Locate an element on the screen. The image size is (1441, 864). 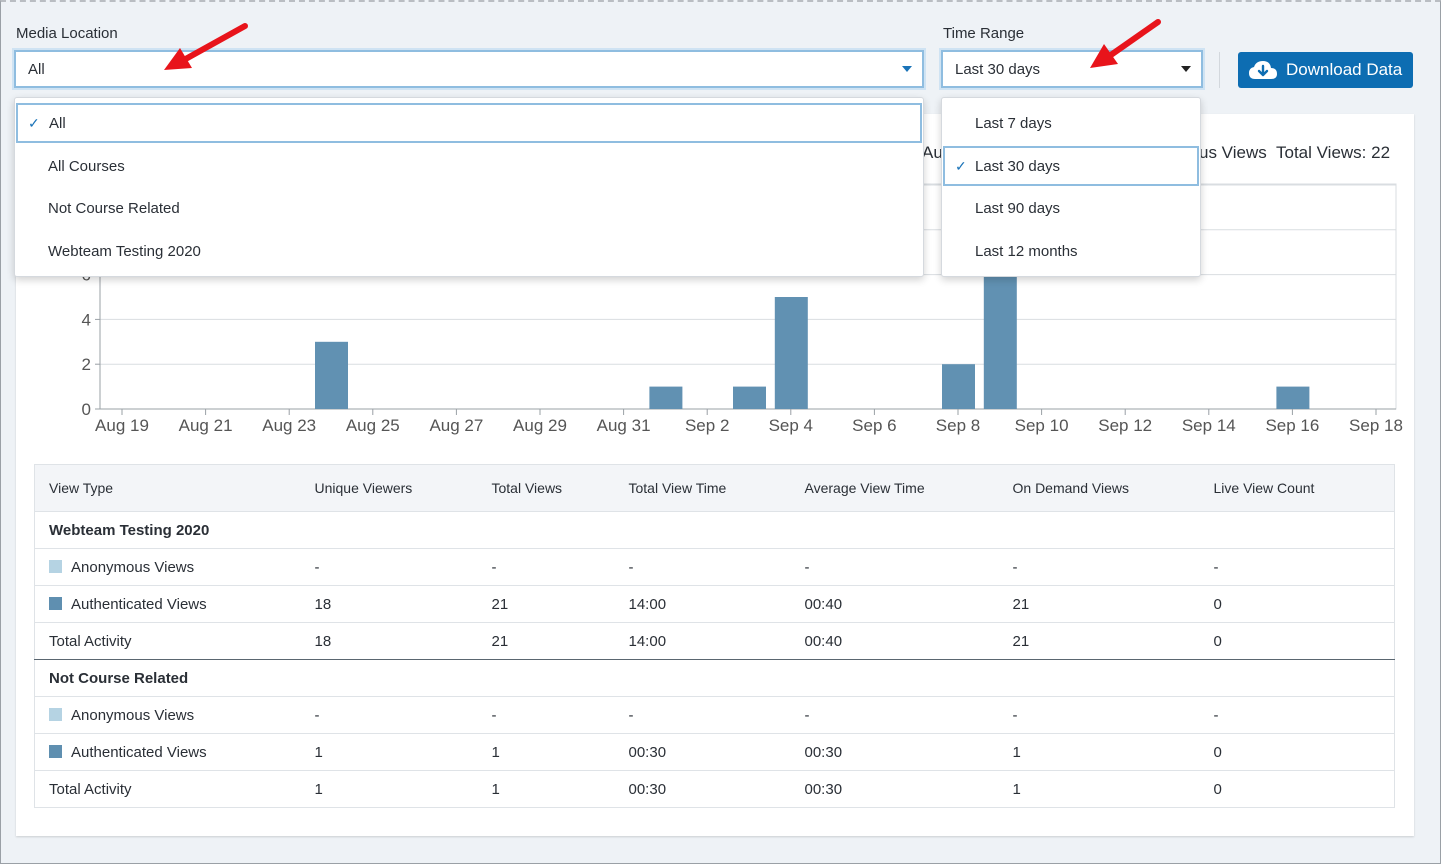
menu-option-webteam-testing-2020: Webteam Testing 2020 is located at coordinates (469, 251).